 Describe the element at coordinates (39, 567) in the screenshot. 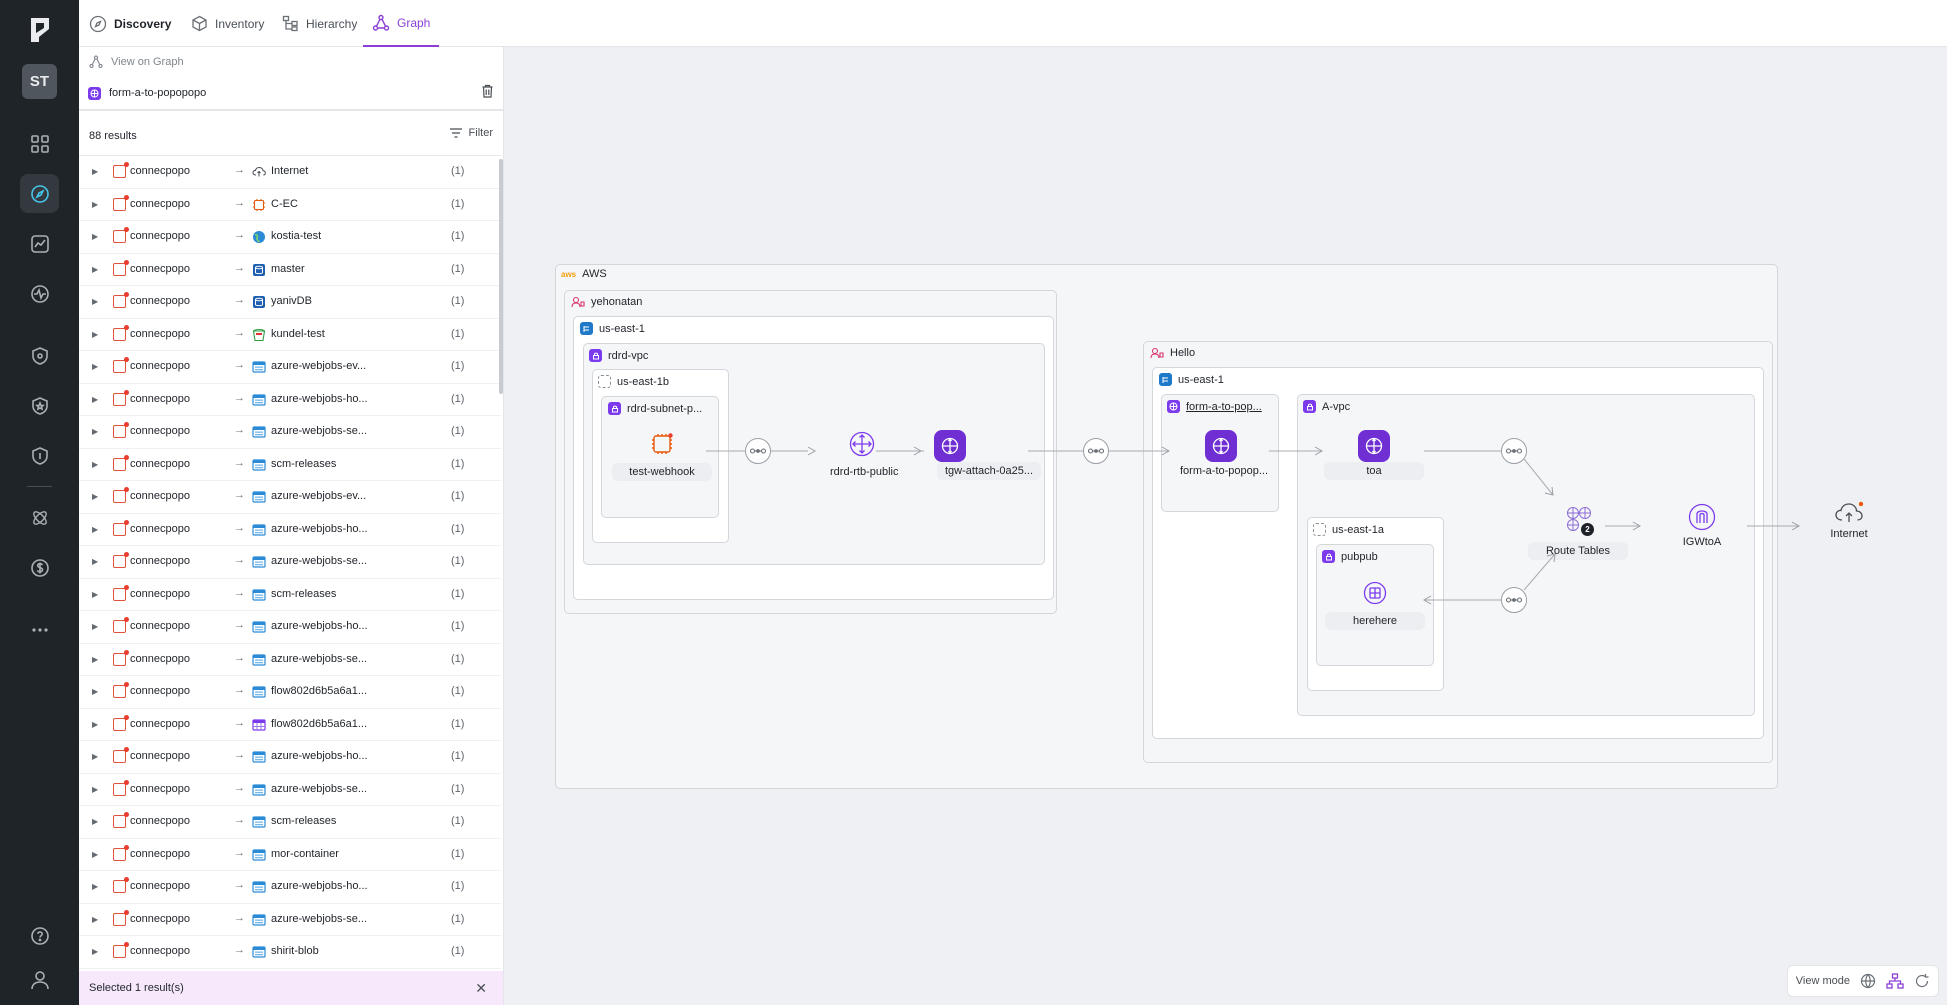

I see `dollar-icon` at that location.